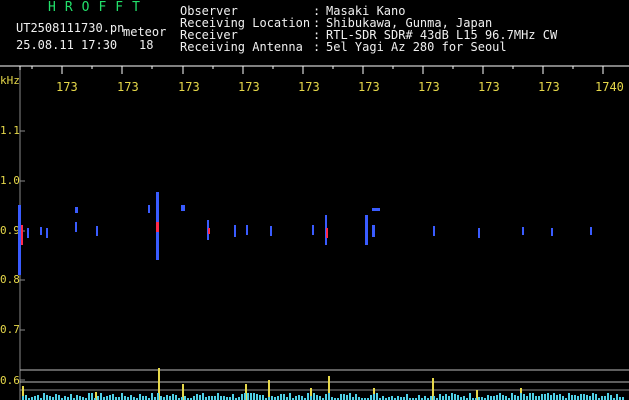 This screenshot has height=400, width=629. Describe the element at coordinates (323, 396) in the screenshot. I see `counter-base-noise` at that location.